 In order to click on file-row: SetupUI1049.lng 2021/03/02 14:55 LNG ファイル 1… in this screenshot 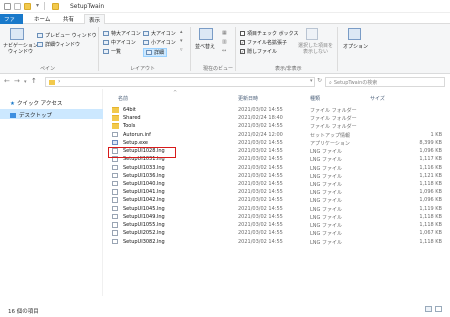, I will do `click(279, 217)`.